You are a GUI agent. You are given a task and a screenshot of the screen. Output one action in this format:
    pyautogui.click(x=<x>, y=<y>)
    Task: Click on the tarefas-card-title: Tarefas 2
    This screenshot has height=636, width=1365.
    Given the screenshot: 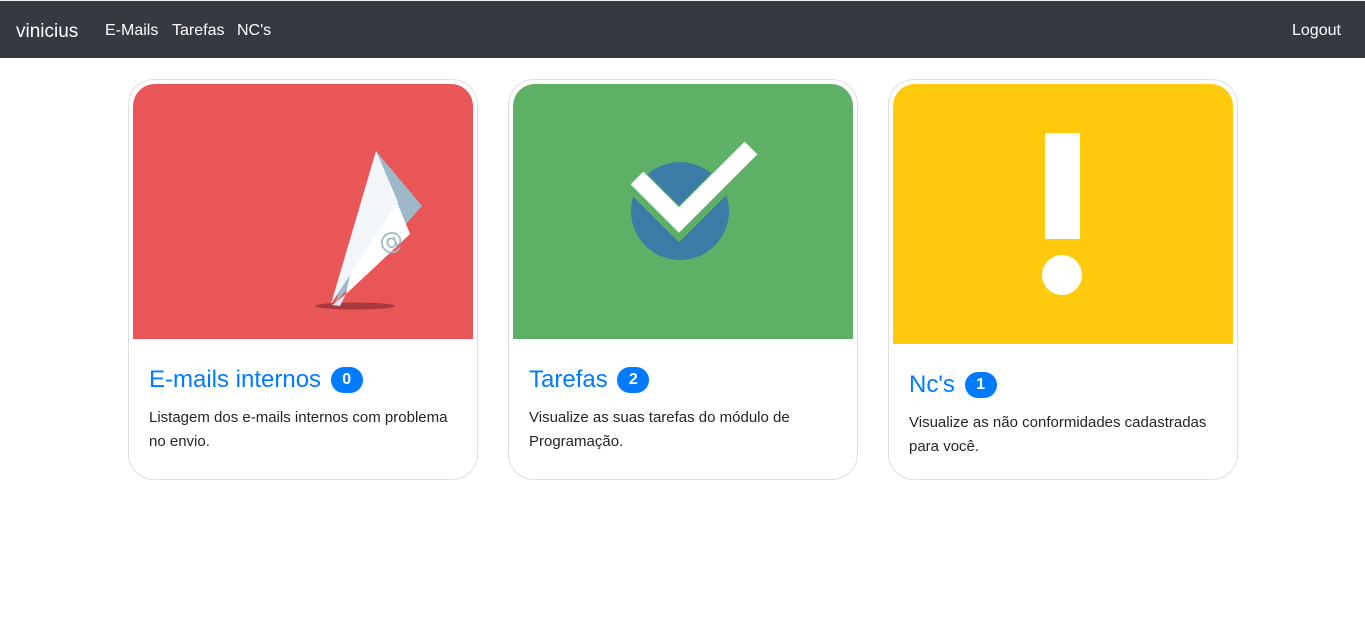 What is the action you would take?
    pyautogui.click(x=589, y=380)
    